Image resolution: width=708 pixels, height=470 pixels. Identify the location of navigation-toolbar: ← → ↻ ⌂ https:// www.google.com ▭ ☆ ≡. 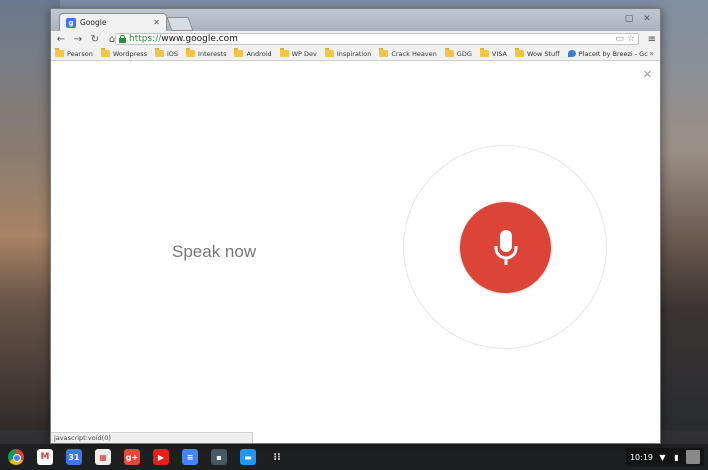
(355, 39).